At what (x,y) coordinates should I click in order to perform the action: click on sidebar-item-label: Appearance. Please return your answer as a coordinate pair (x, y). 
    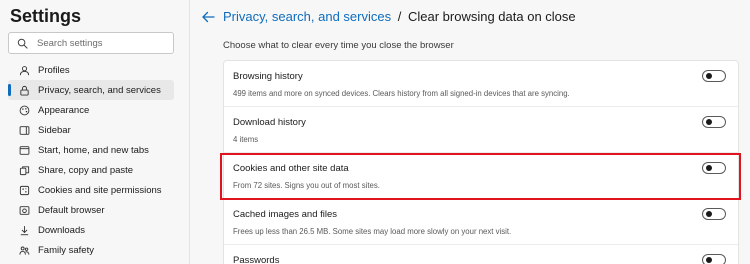
    Looking at the image, I should click on (64, 110).